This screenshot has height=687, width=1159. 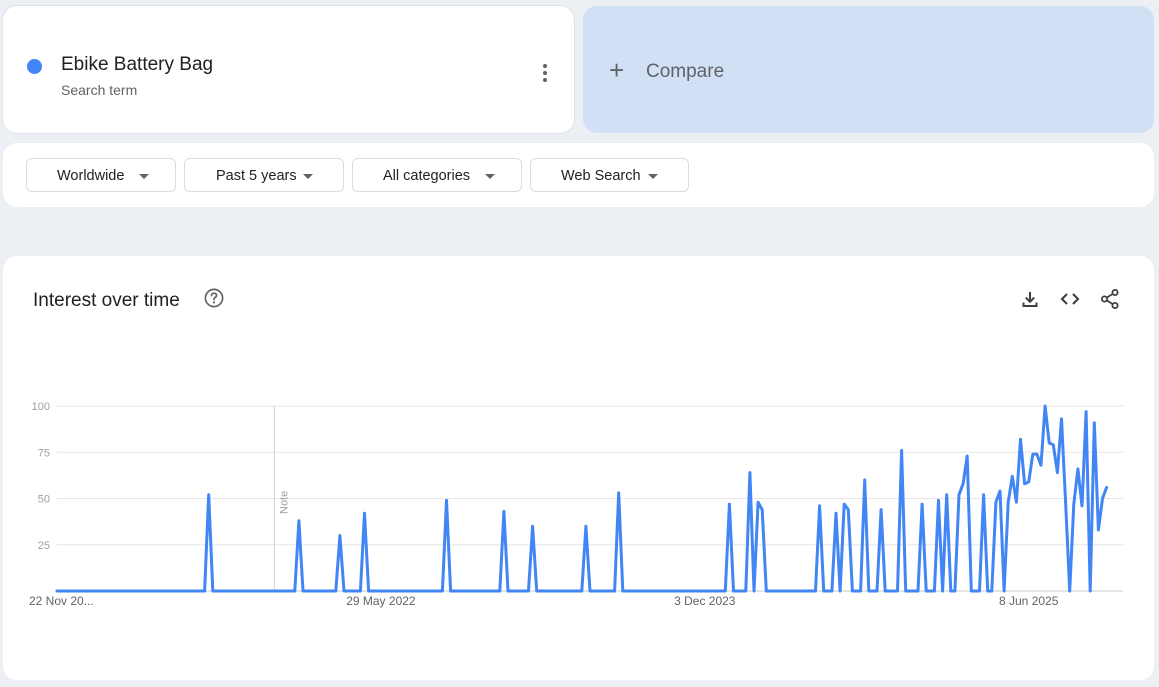 I want to click on series-color-dot, so click(x=34, y=66).